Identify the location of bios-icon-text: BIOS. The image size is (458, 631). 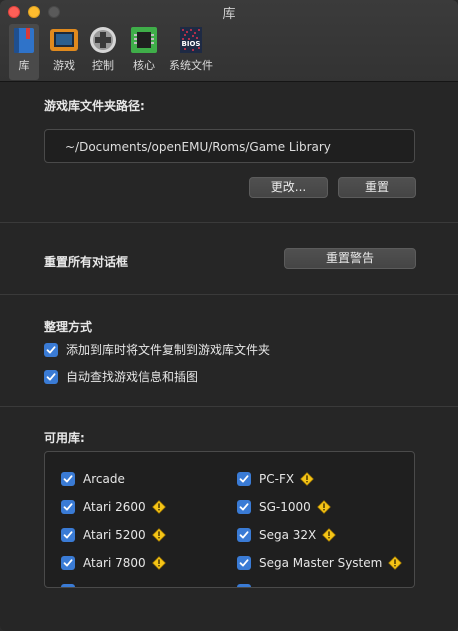
(191, 44).